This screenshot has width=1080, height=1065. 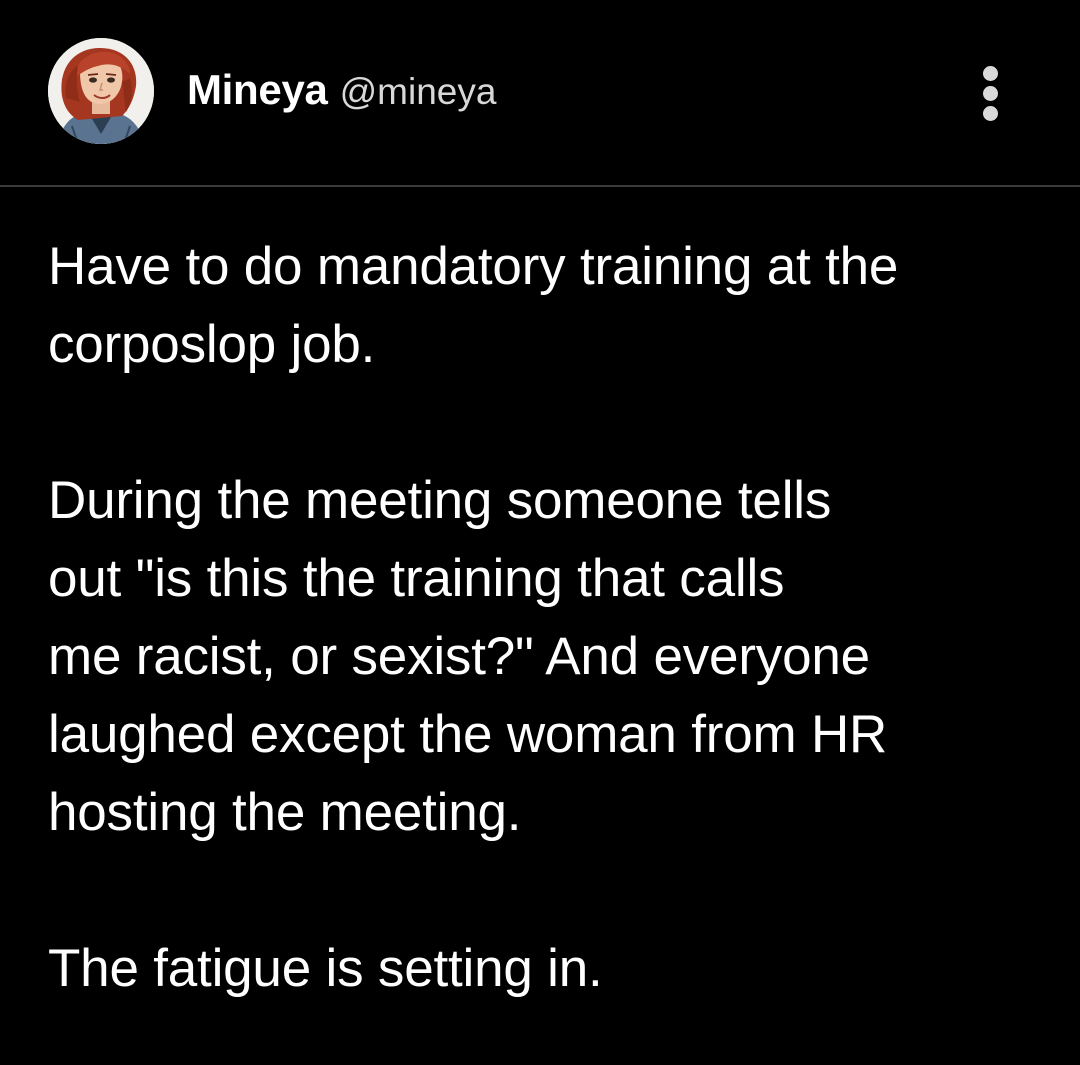 I want to click on avatar, so click(x=101, y=91).